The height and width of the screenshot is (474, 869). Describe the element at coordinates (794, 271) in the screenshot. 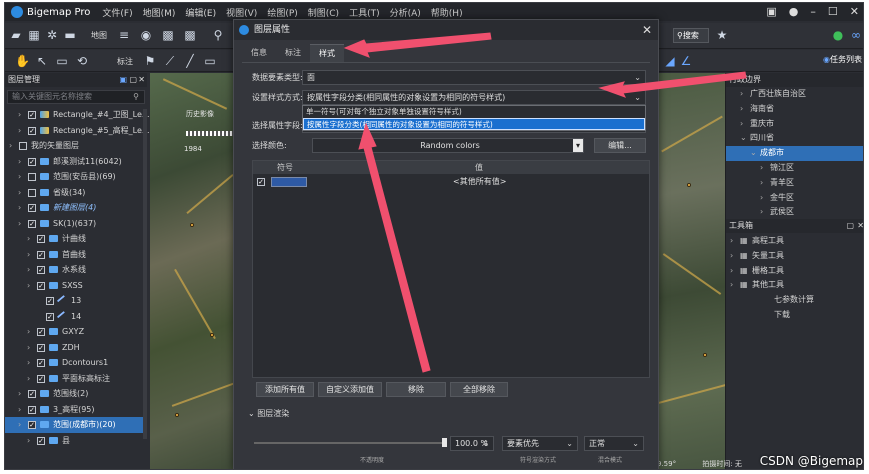

I see `toolbox-item: › ▦ 栅格工具` at that location.